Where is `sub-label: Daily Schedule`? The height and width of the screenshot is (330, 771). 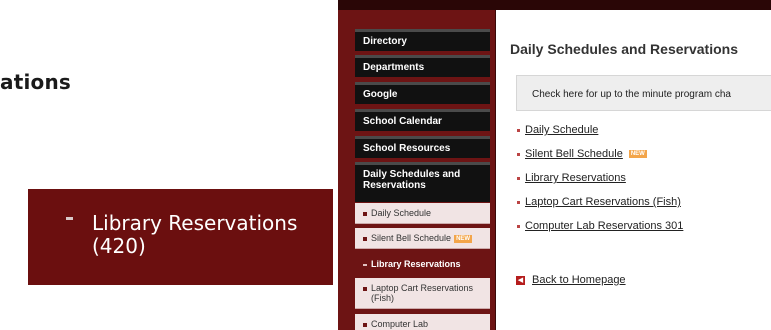
sub-label: Daily Schedule is located at coordinates (401, 213).